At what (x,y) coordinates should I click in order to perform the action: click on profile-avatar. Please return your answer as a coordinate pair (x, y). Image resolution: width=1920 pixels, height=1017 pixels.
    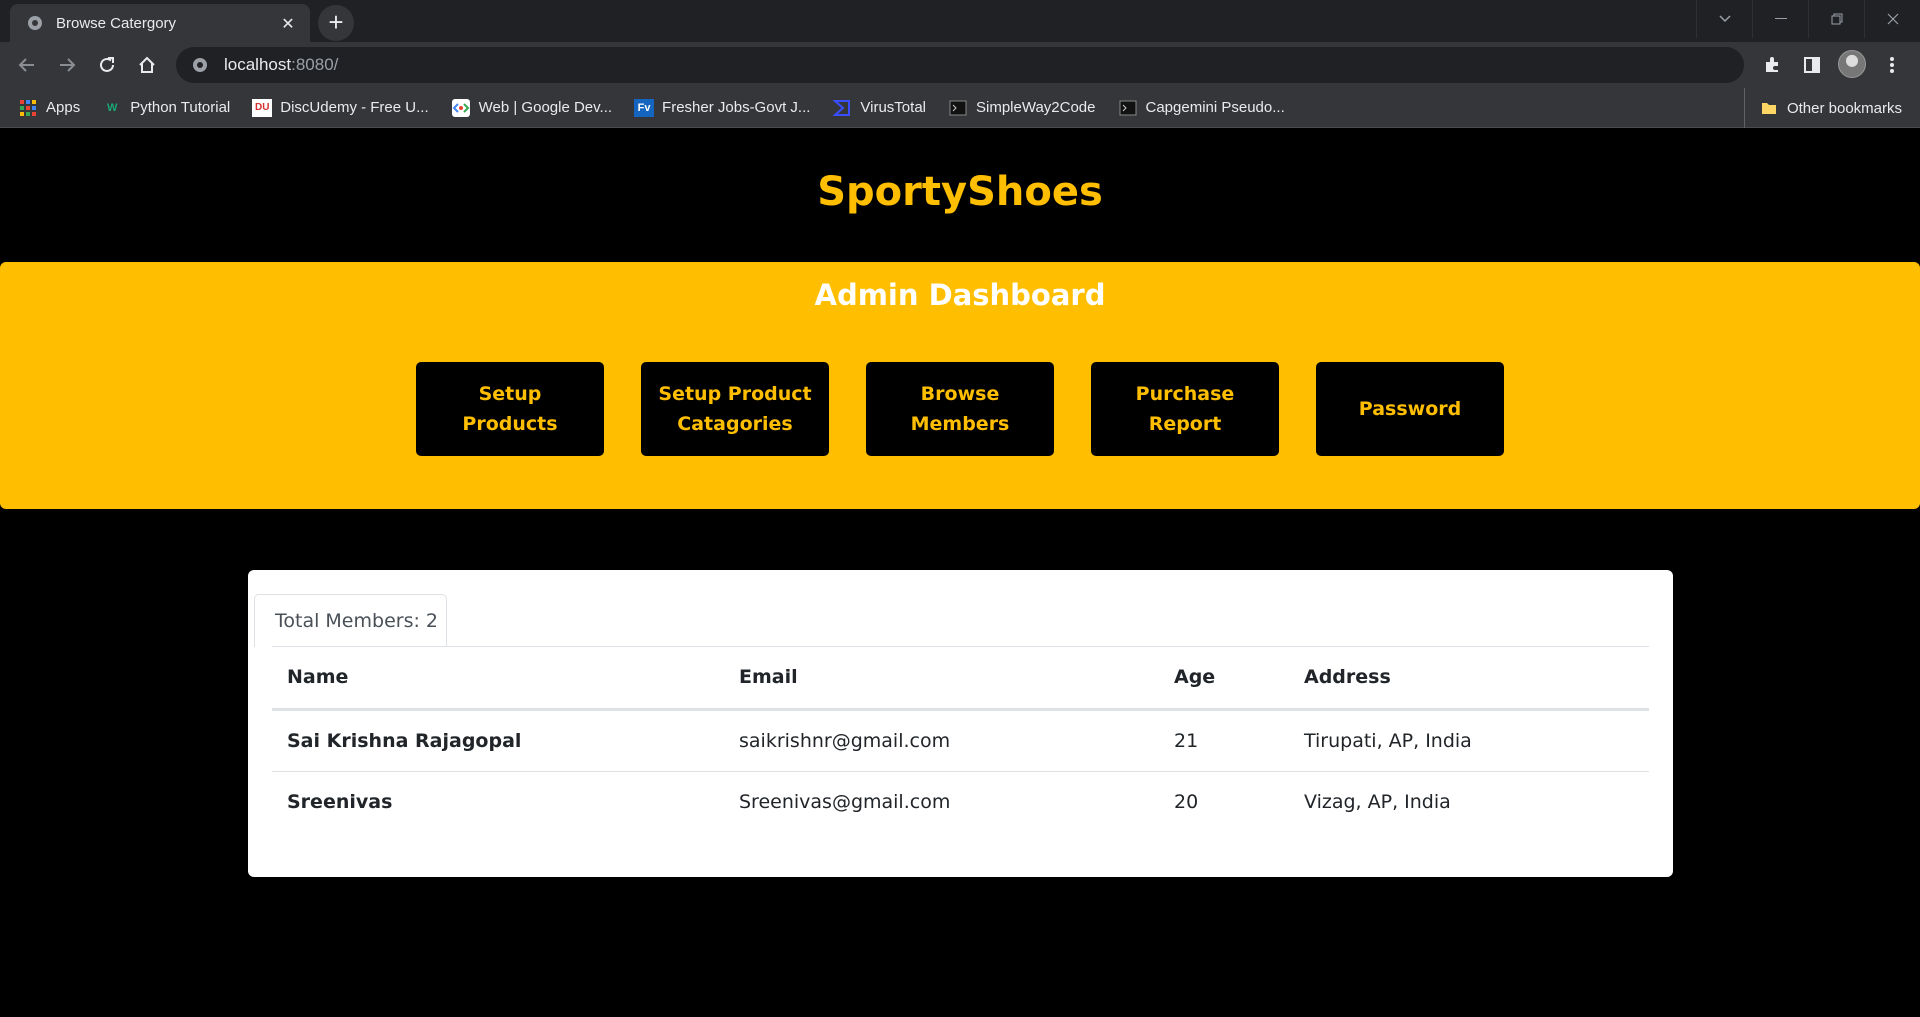
    Looking at the image, I should click on (1852, 64).